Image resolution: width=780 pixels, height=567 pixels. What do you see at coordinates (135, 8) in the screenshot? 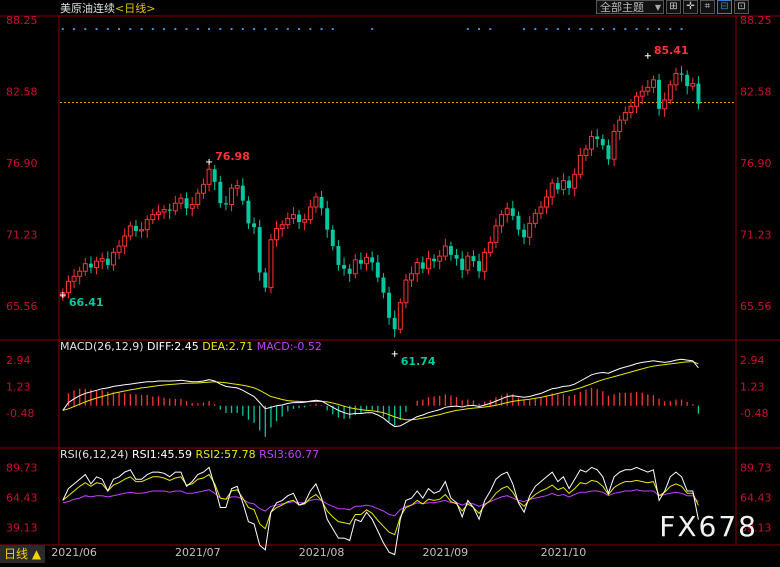
I see `period-label: <日线>` at bounding box center [135, 8].